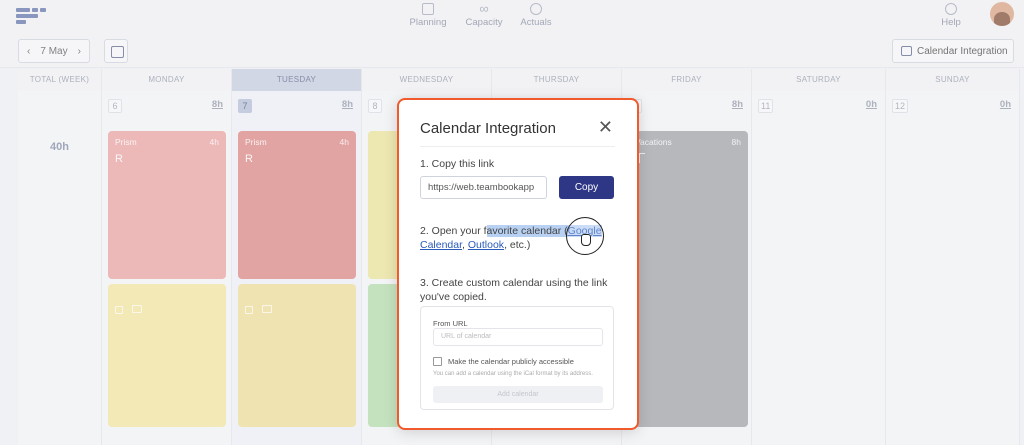  What do you see at coordinates (453, 231) in the screenshot?
I see `step-2-prefix: 2. Open your f` at bounding box center [453, 231].